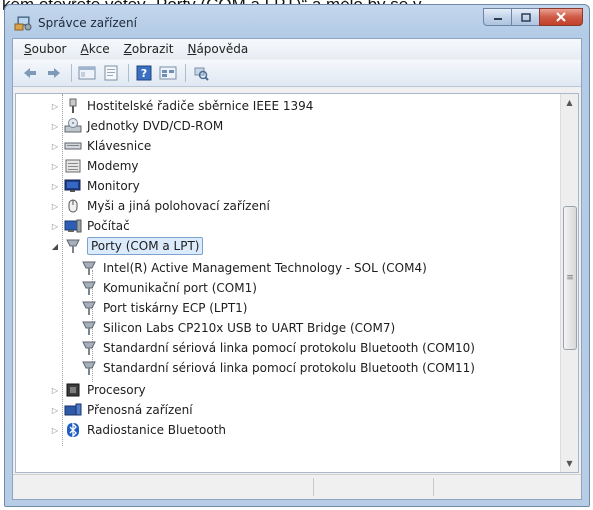  Describe the element at coordinates (570, 278) in the screenshot. I see `scroll-thumb: ≡` at that location.